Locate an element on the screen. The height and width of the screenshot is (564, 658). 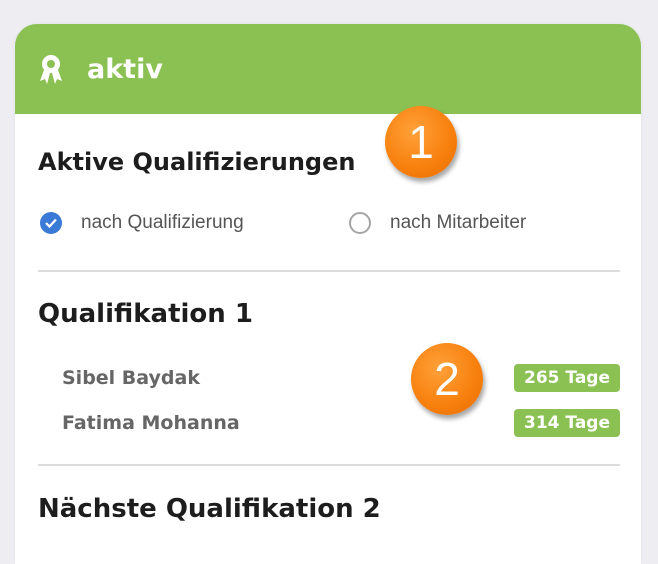
radio-by-employee: nach Mitarbeiter is located at coordinates (437, 223).